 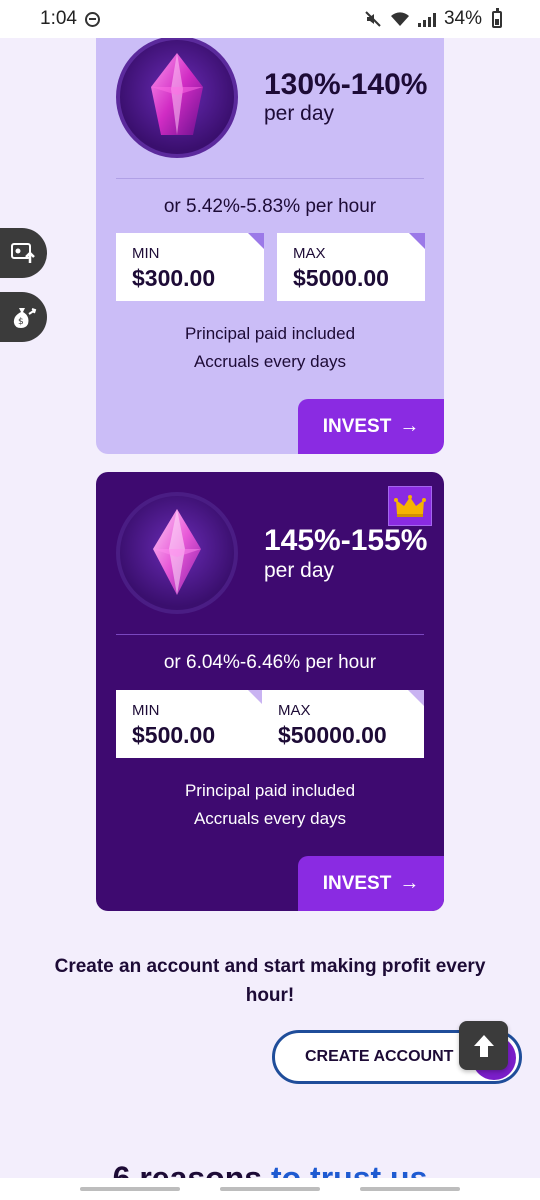 What do you see at coordinates (426, 19) in the screenshot?
I see `signal-icon` at bounding box center [426, 19].